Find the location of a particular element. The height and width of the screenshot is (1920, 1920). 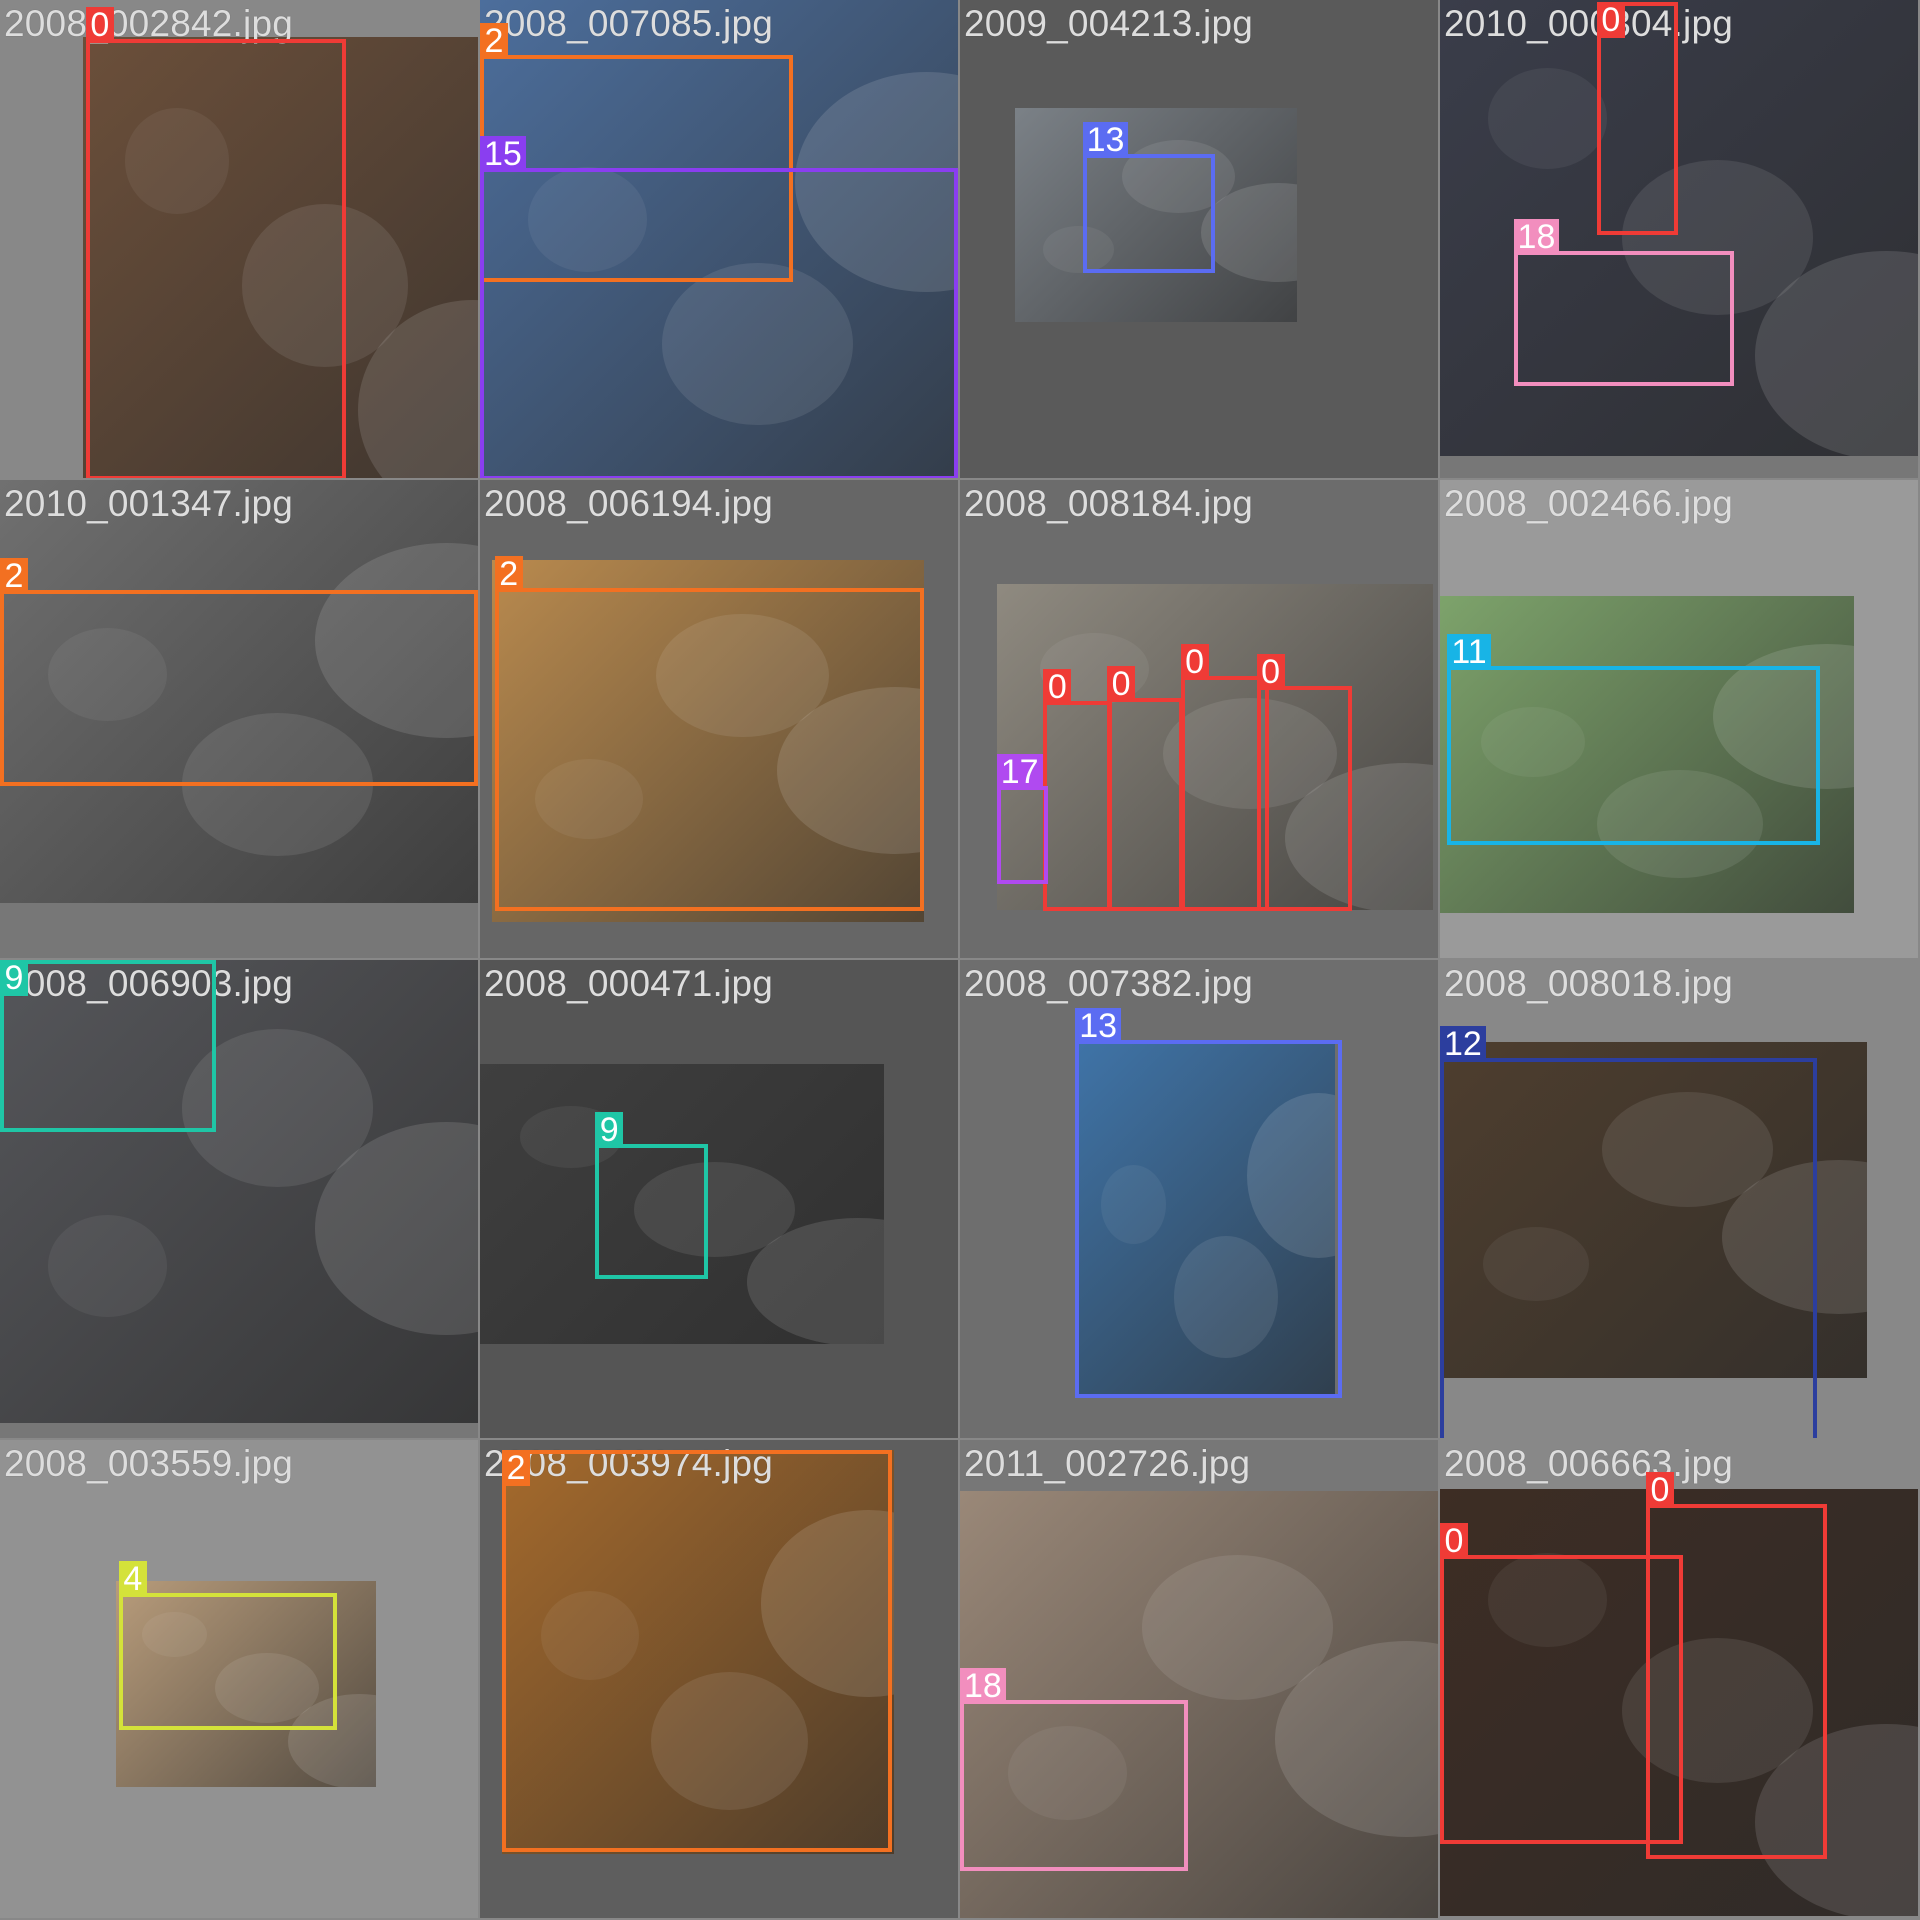

tile-filename: 2011_002726.jpg is located at coordinates (1107, 1463).